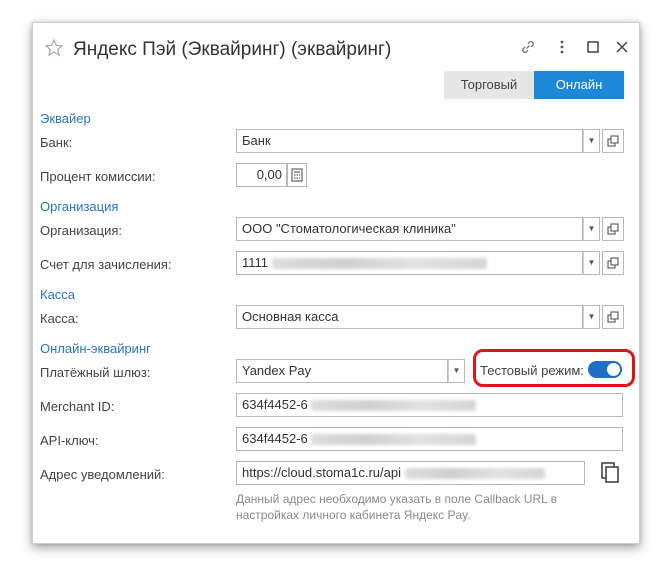 This screenshot has width=670, height=572. I want to click on section-acquirer: Эквайер, so click(65, 118).